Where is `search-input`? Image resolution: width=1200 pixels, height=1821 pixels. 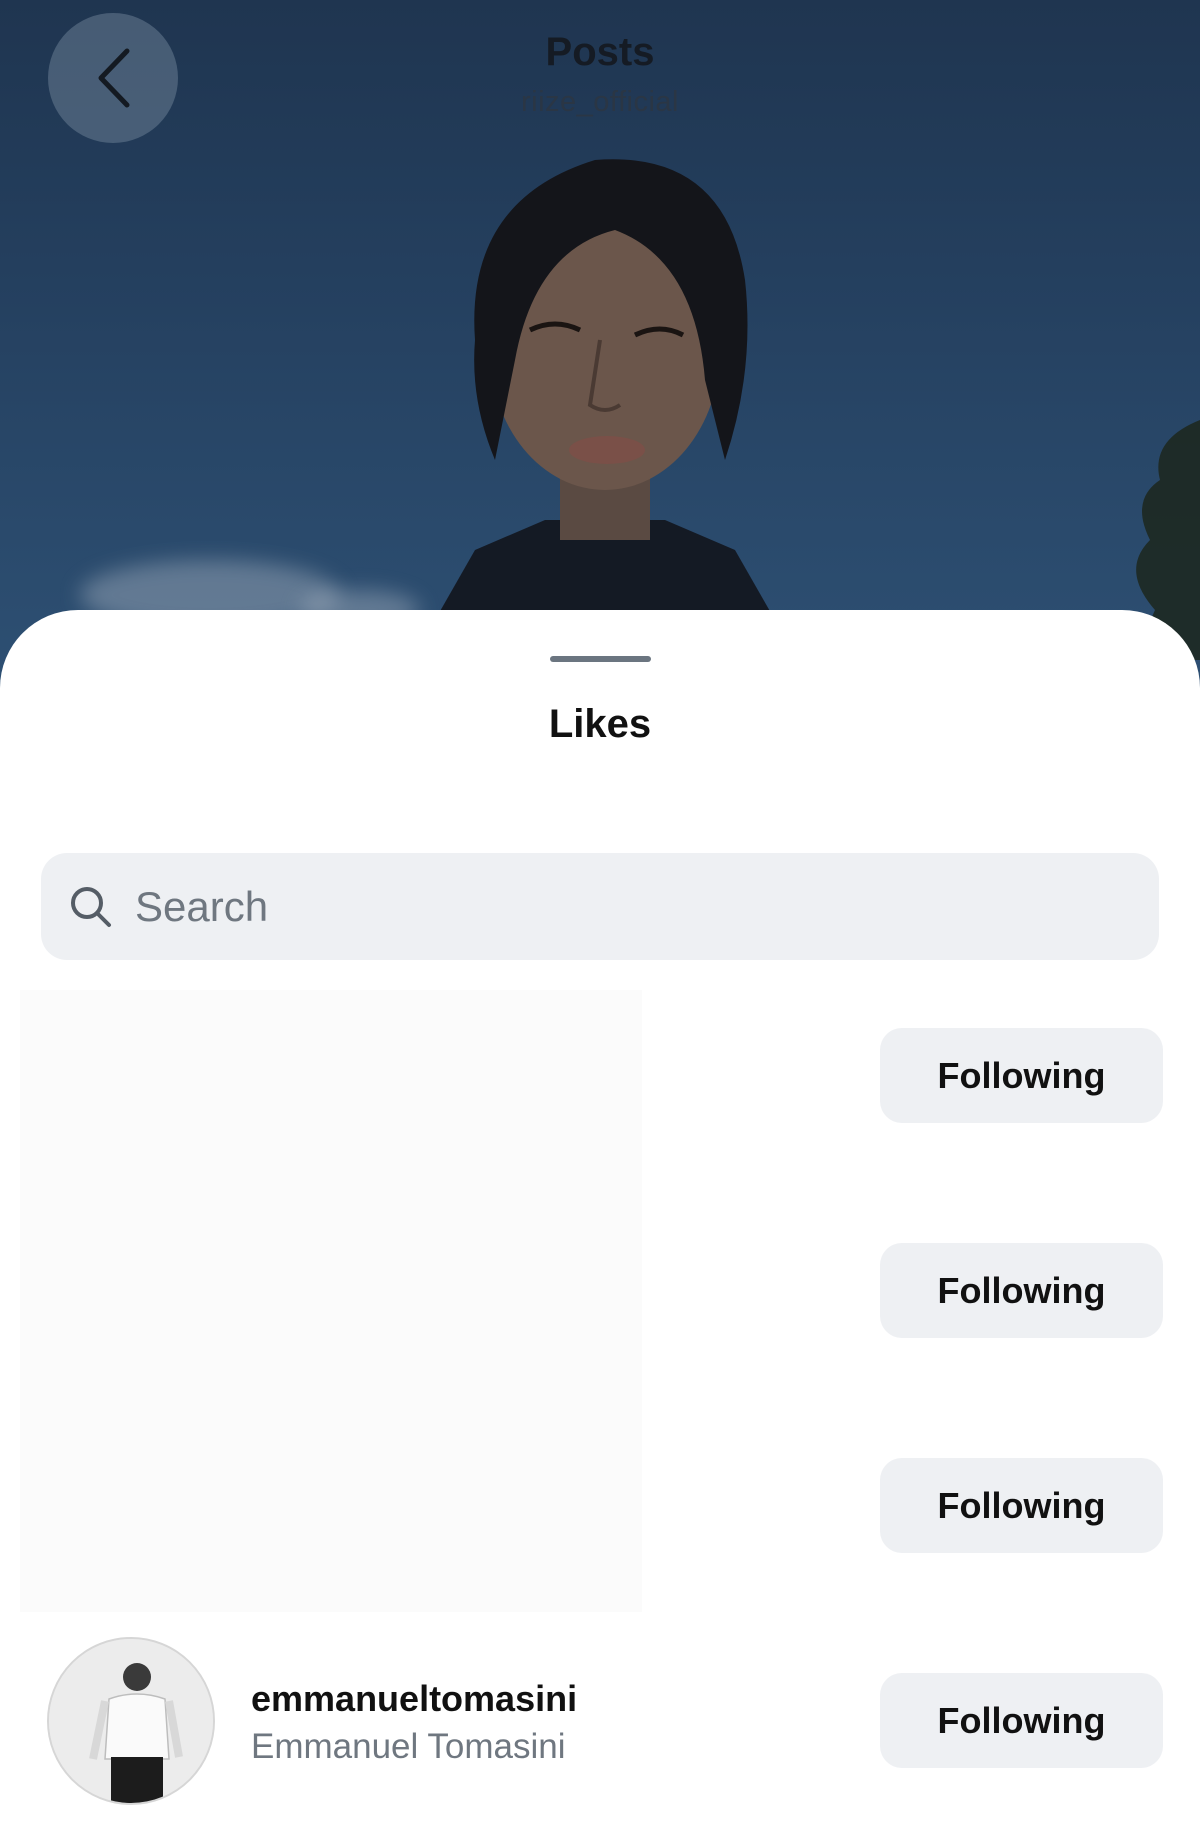 search-input is located at coordinates (615, 906).